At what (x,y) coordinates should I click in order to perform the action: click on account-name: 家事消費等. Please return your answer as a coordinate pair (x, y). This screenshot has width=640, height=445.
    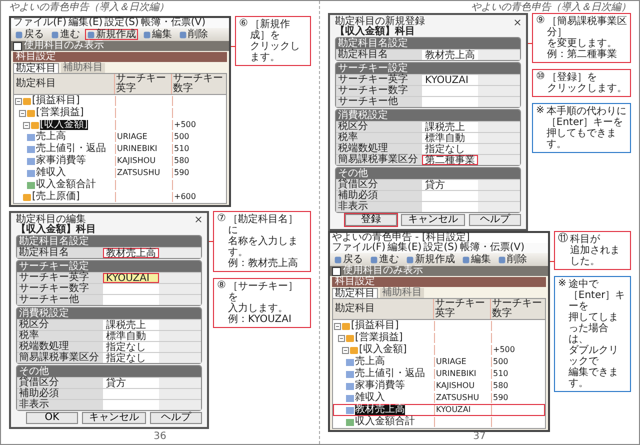
    Looking at the image, I should click on (61, 161).